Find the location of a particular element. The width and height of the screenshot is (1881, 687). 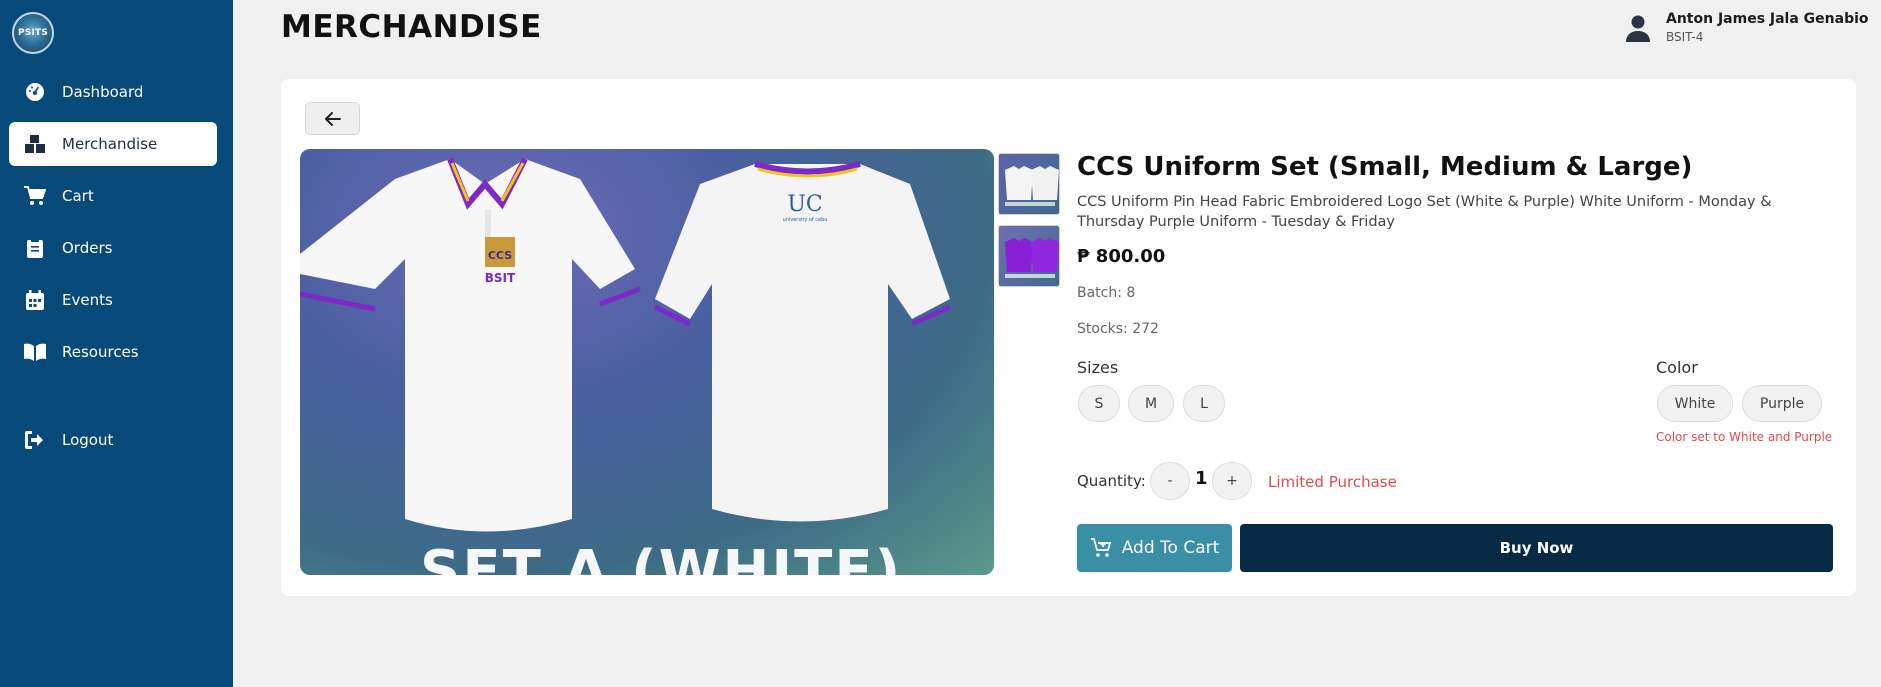

buy-now-button: Buy Now is located at coordinates (1536, 548).